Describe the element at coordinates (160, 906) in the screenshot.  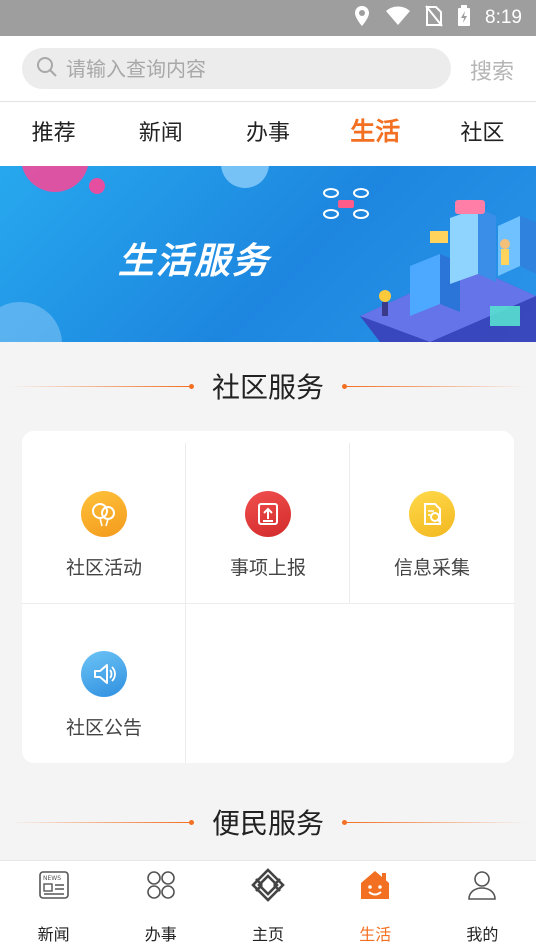
I see `nav-affairs: 办事` at that location.